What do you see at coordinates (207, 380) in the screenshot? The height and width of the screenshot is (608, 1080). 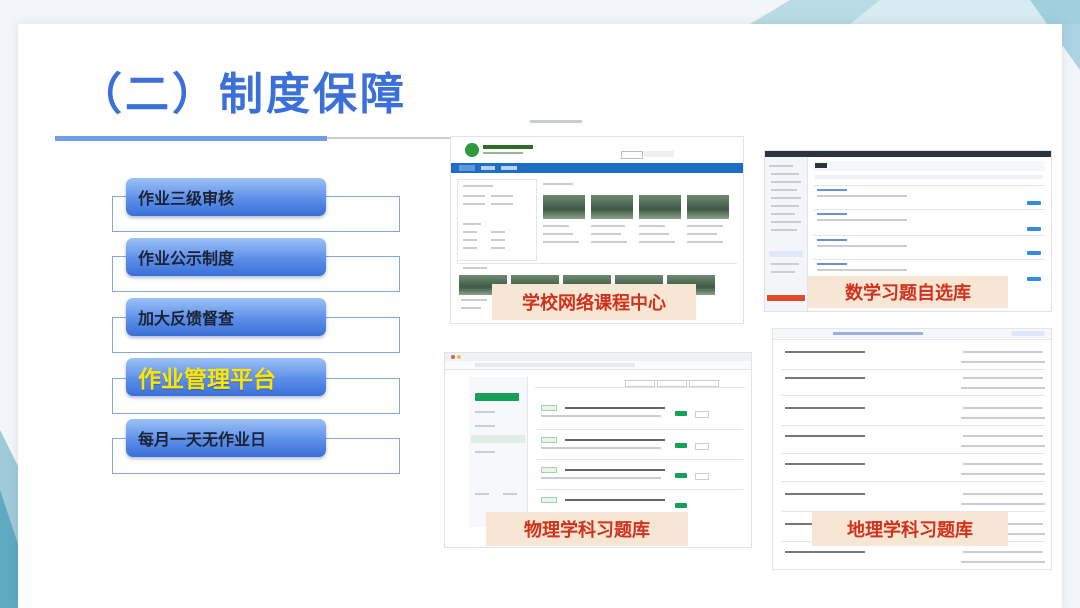 I see `menu-item-label: 作业管理平台` at bounding box center [207, 380].